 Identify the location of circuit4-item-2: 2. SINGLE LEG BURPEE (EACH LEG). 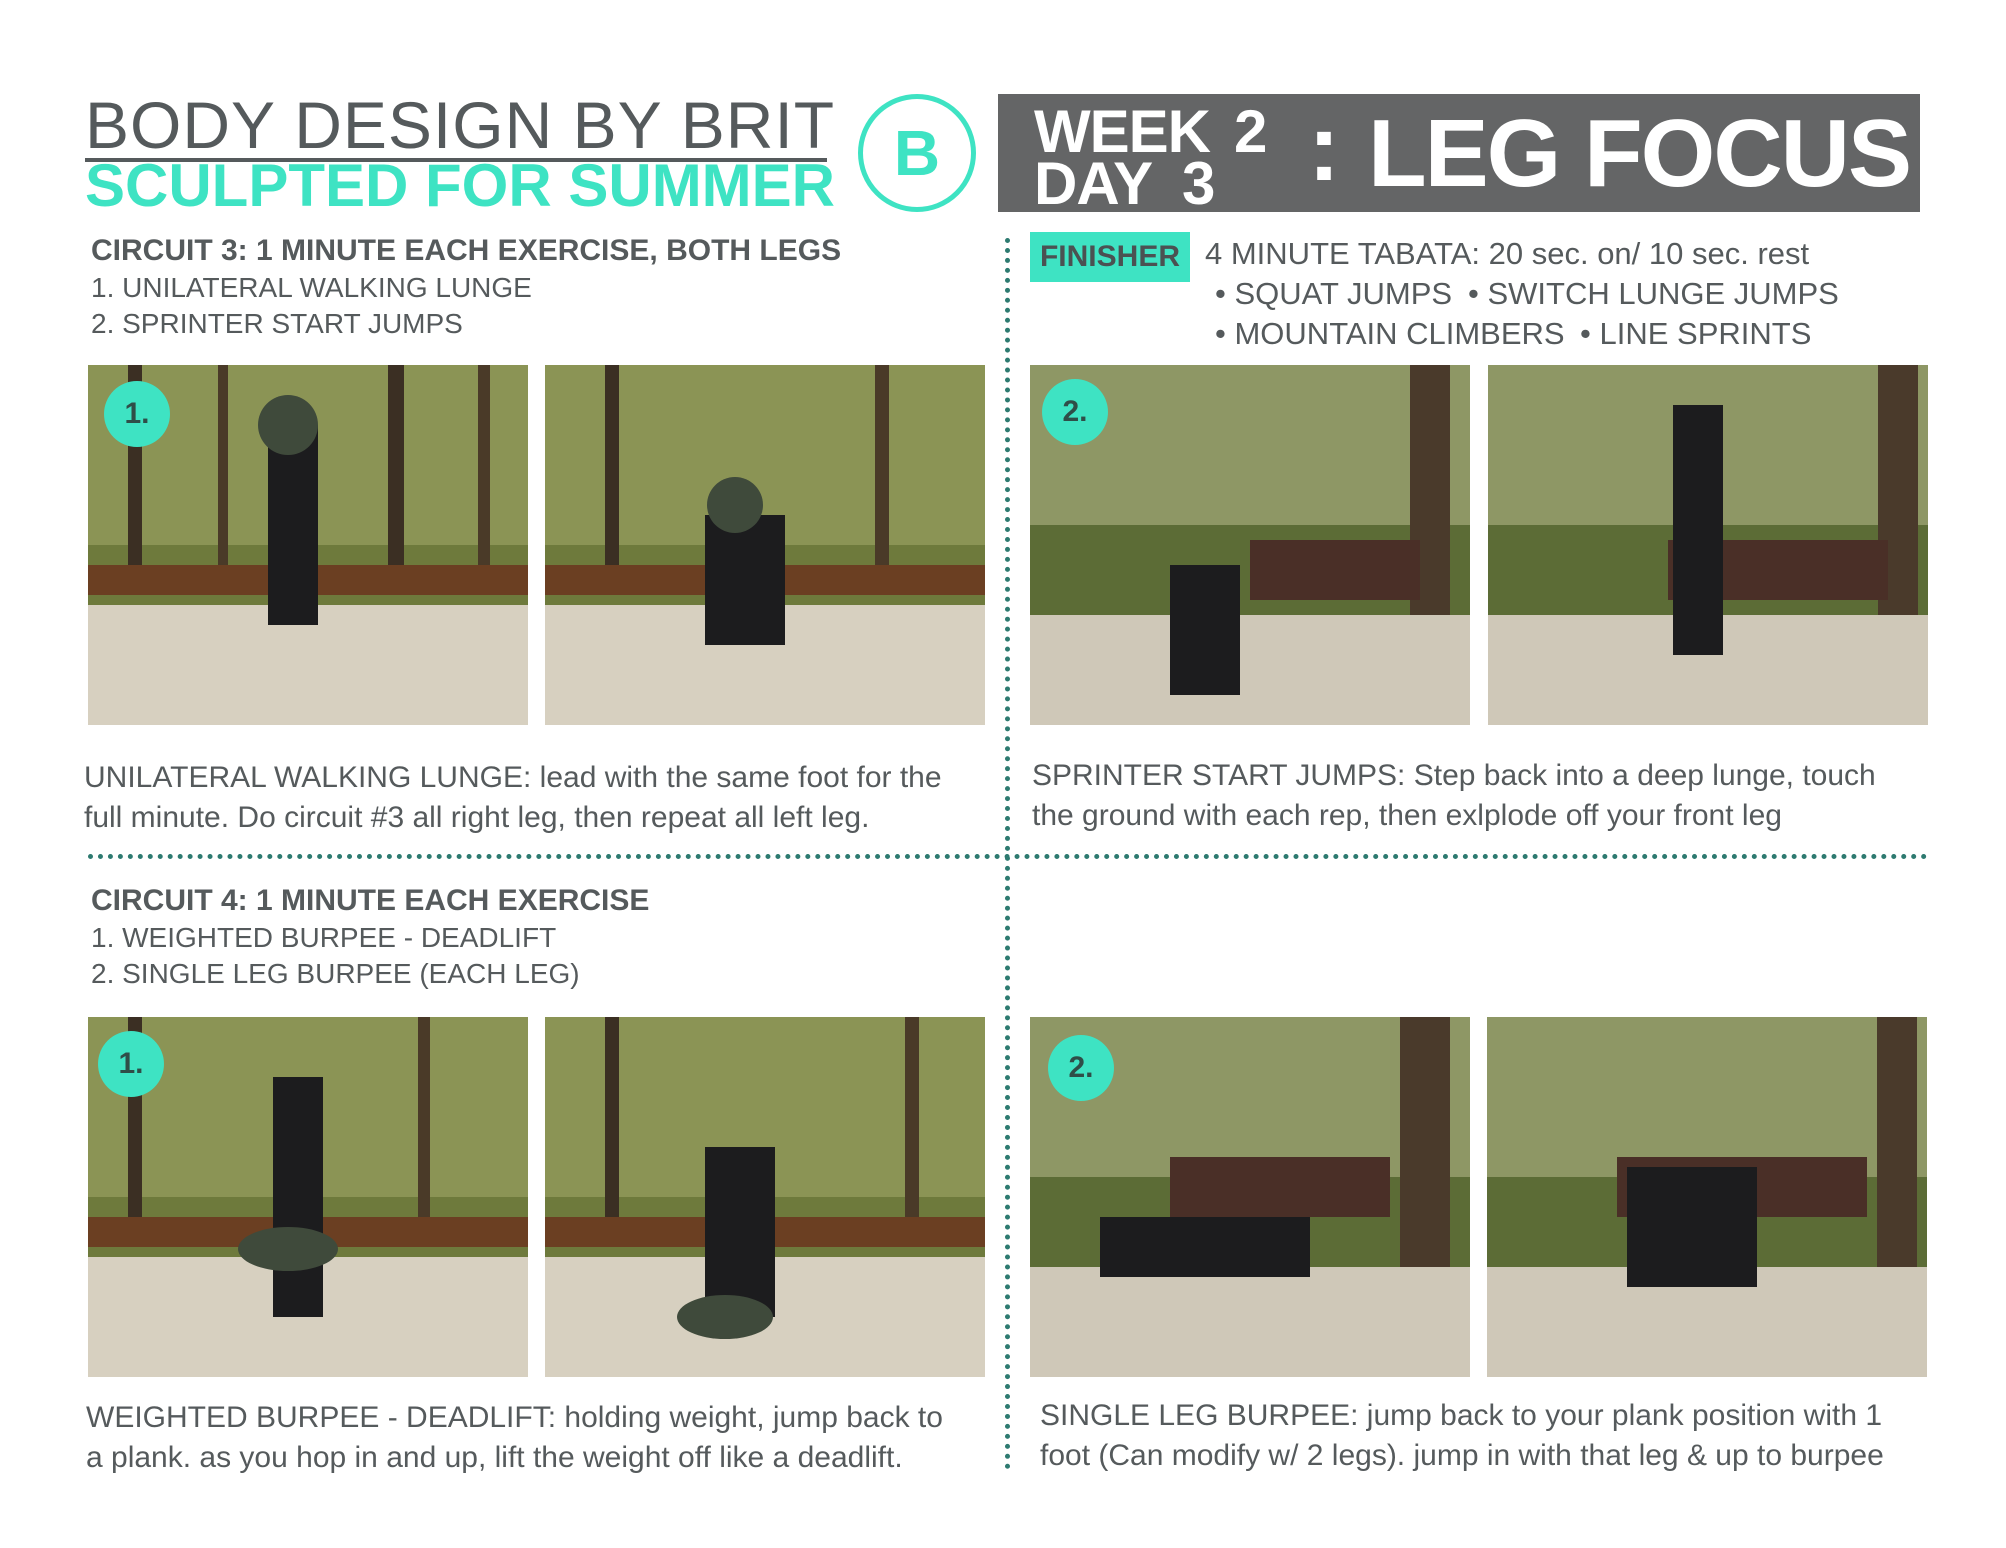
(335, 973).